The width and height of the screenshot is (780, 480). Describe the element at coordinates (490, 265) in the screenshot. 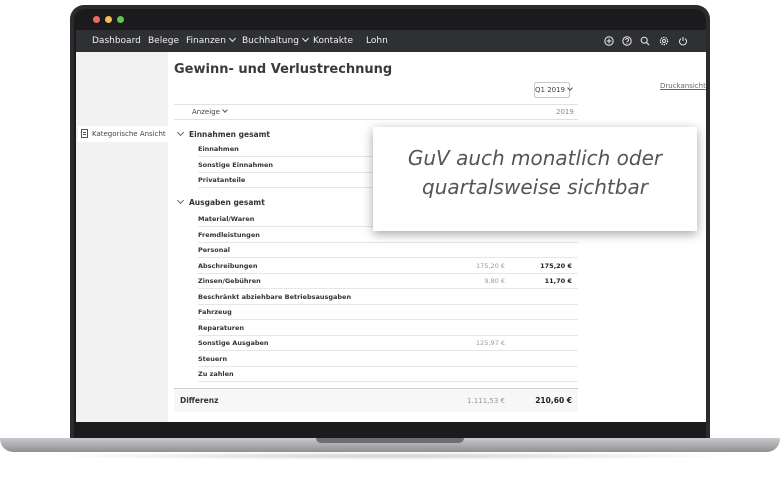

I see `row-value: 175,20 €` at that location.